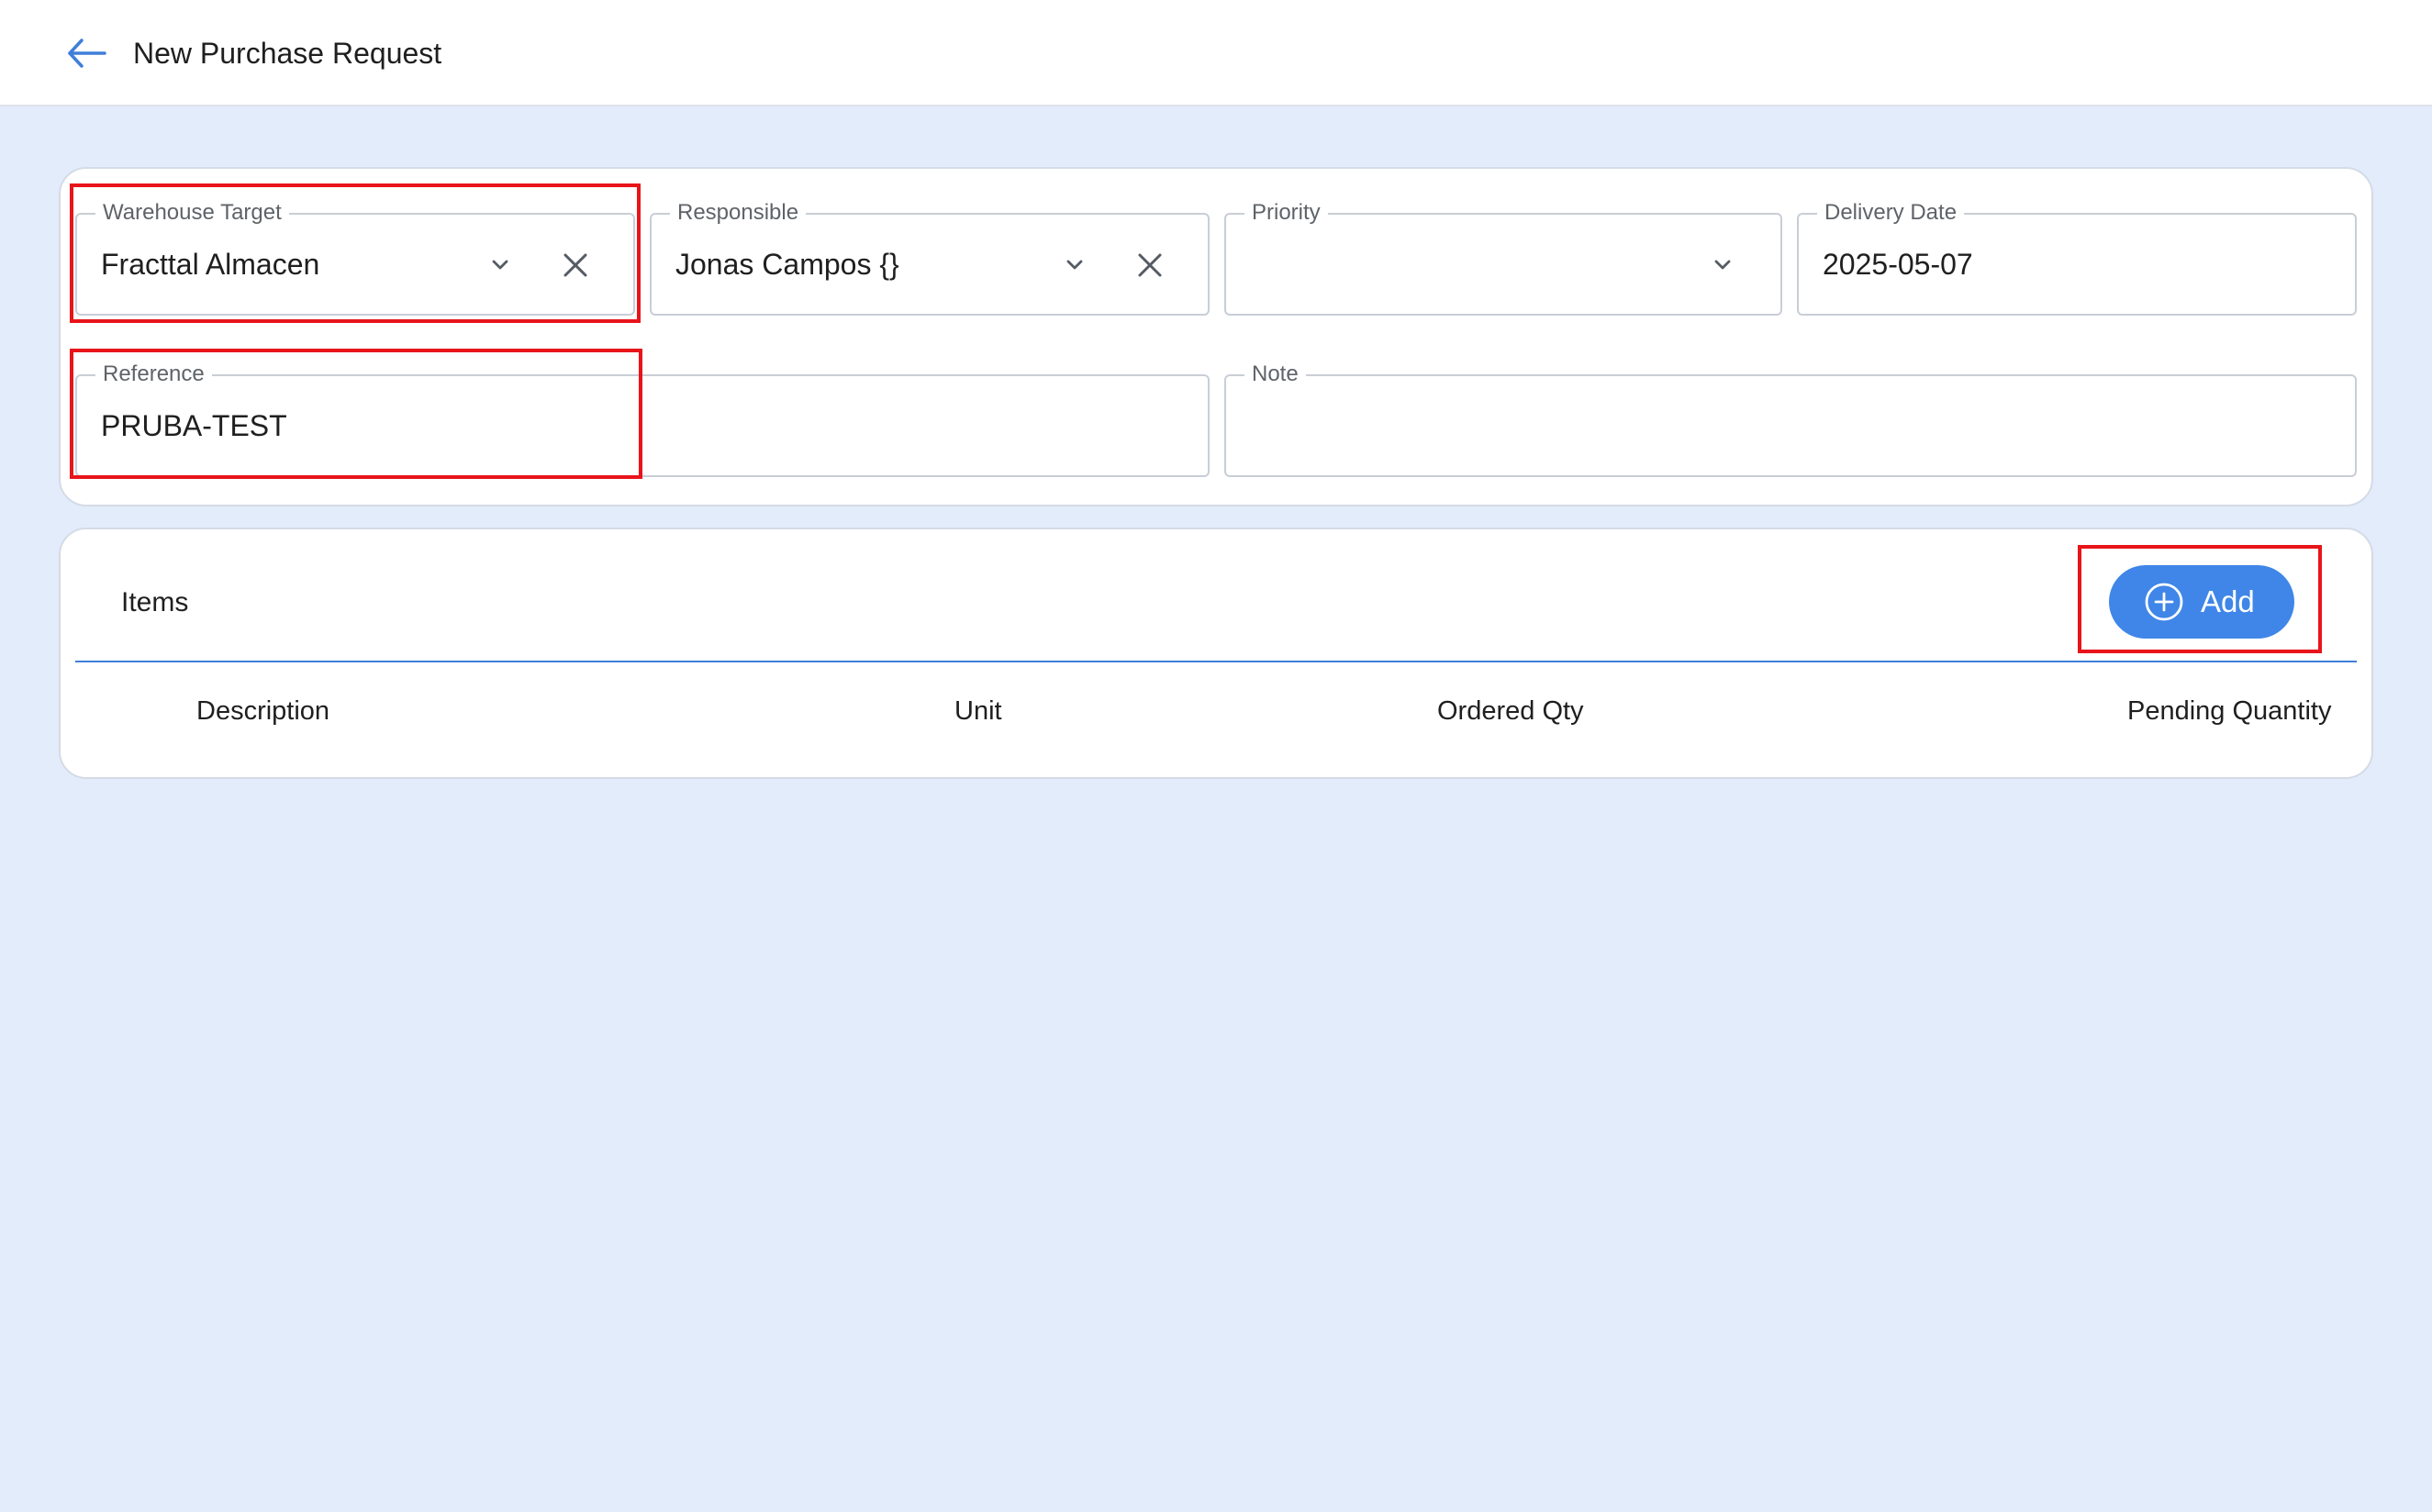  I want to click on items-divider, so click(1216, 661).